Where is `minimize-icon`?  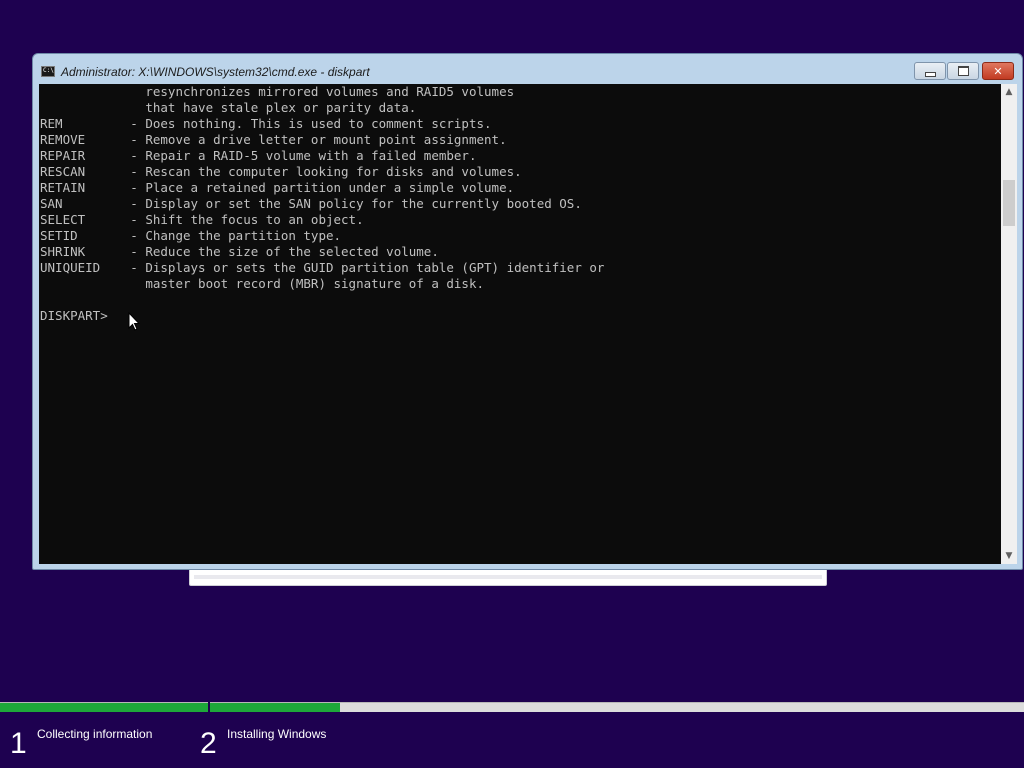 minimize-icon is located at coordinates (930, 74).